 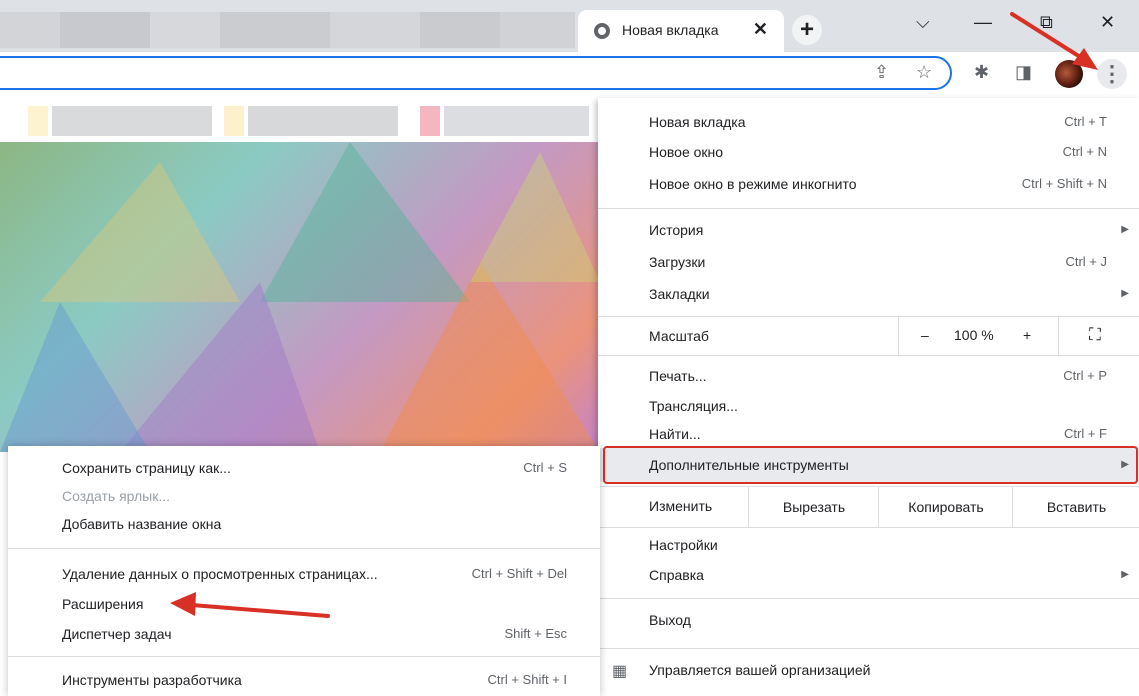 What do you see at coordinates (945, 507) in the screenshot?
I see `copy-button: Копировать` at bounding box center [945, 507].